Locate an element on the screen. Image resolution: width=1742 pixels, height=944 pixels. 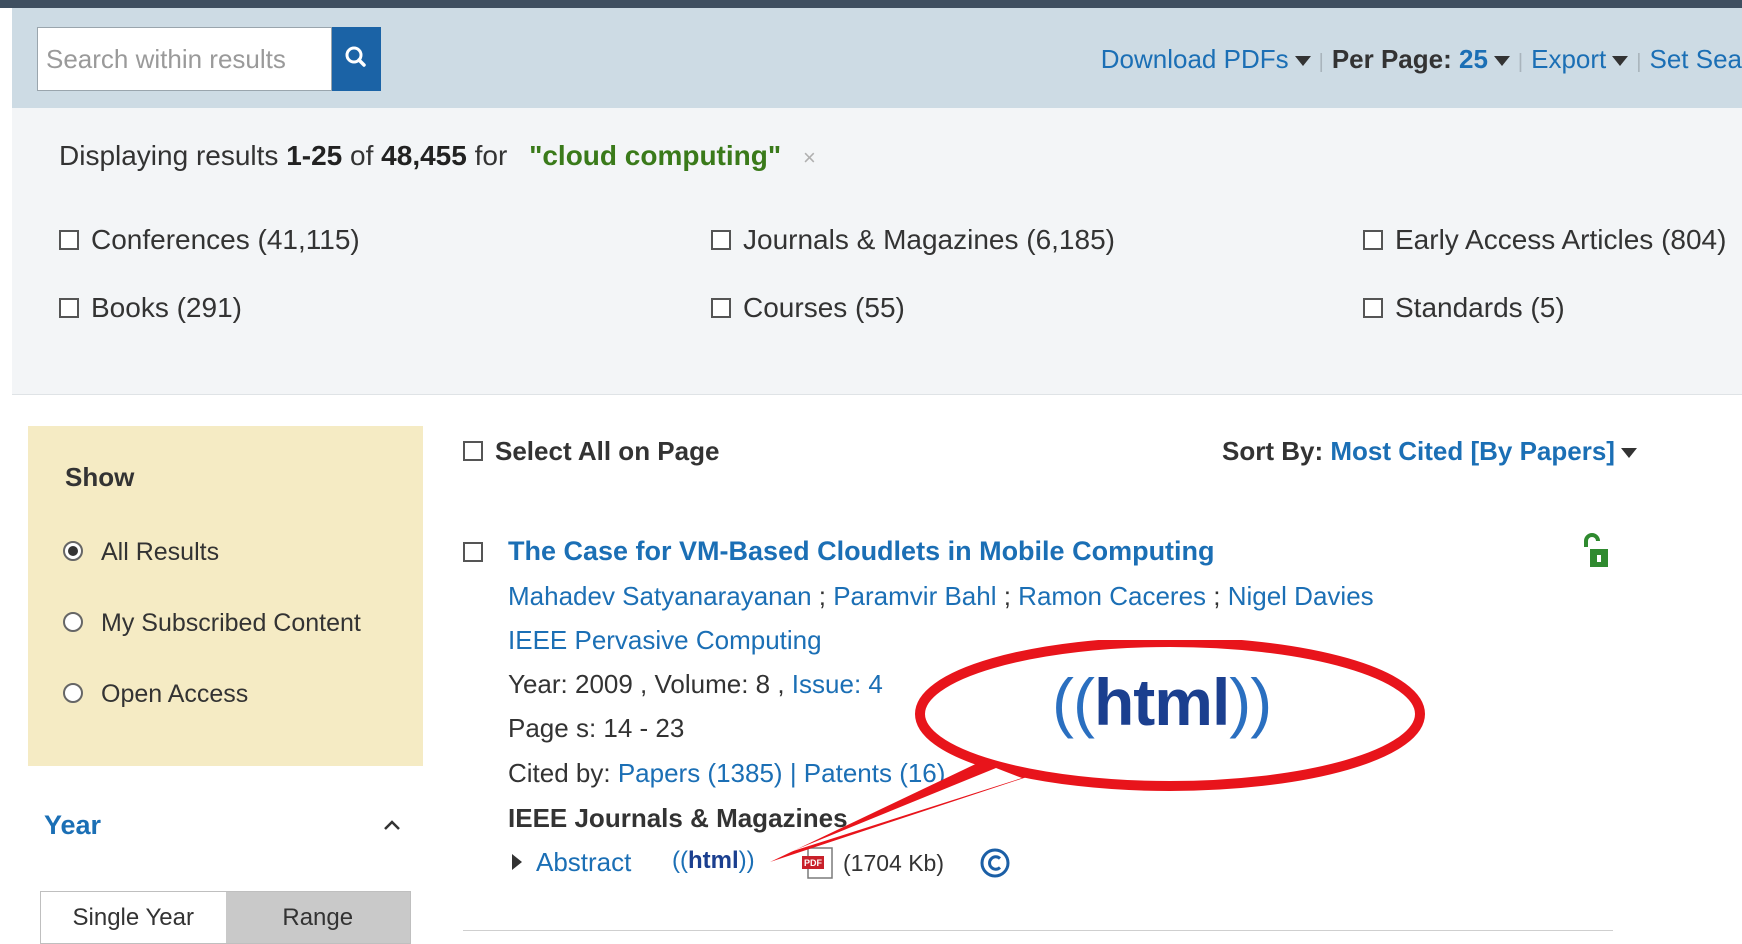
download-pdfs-menu: Download PDFs is located at coordinates (1206, 59).